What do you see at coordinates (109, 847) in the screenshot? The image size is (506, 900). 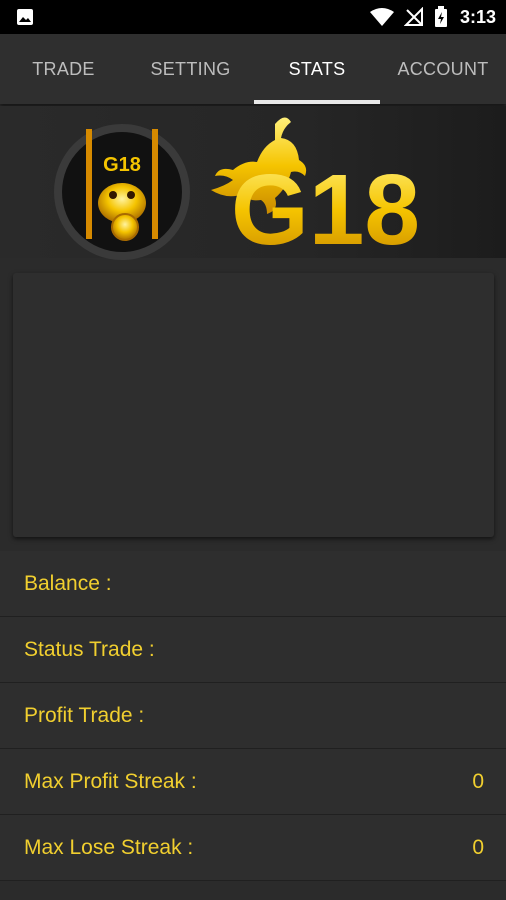 I see `stat-label: Max Lose Streak :` at bounding box center [109, 847].